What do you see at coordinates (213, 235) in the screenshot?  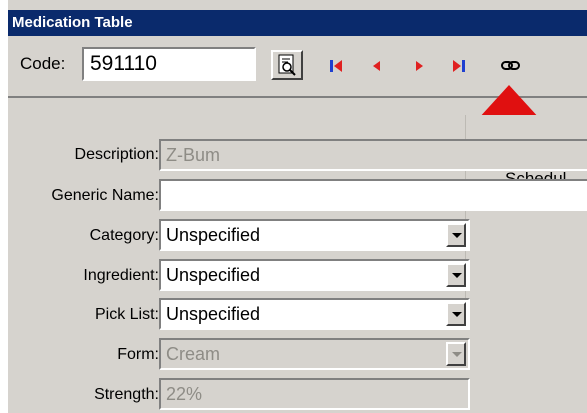 I see `category-value: Unspecified` at bounding box center [213, 235].